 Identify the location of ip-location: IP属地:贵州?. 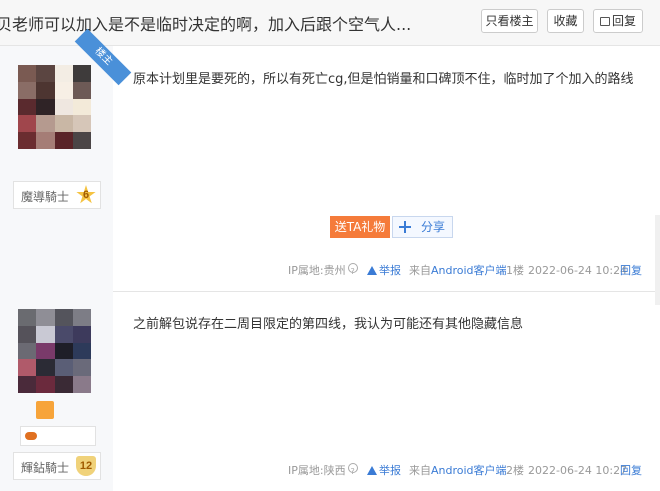
(323, 271).